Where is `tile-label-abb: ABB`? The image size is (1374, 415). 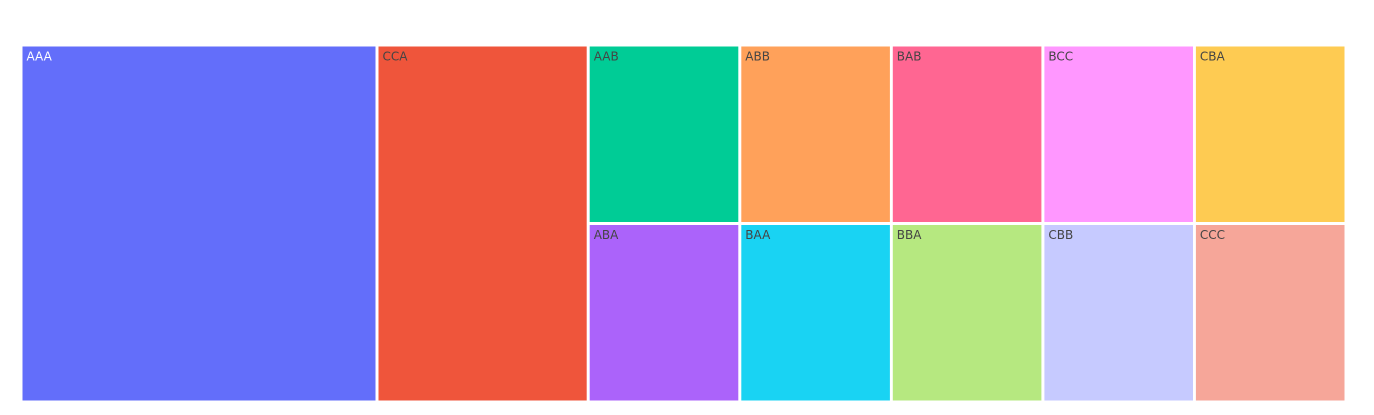
tile-label-abb: ABB is located at coordinates (757, 56).